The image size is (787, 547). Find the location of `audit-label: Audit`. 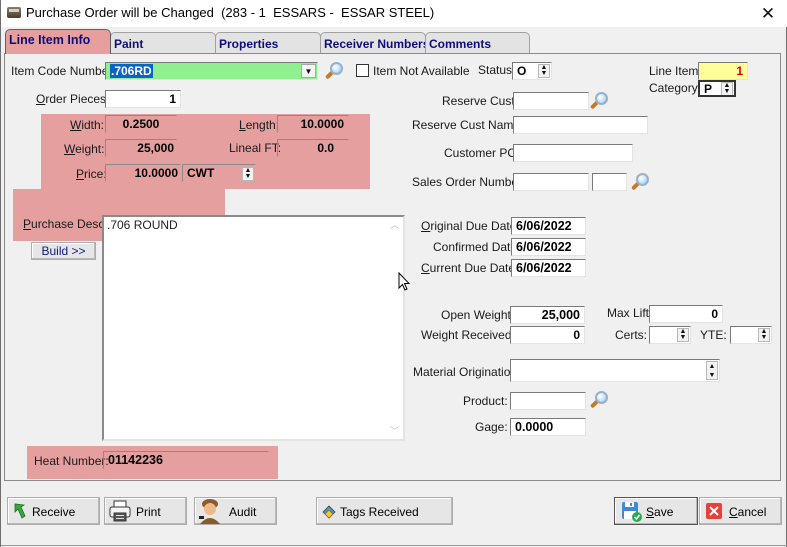

audit-label: Audit is located at coordinates (243, 512).